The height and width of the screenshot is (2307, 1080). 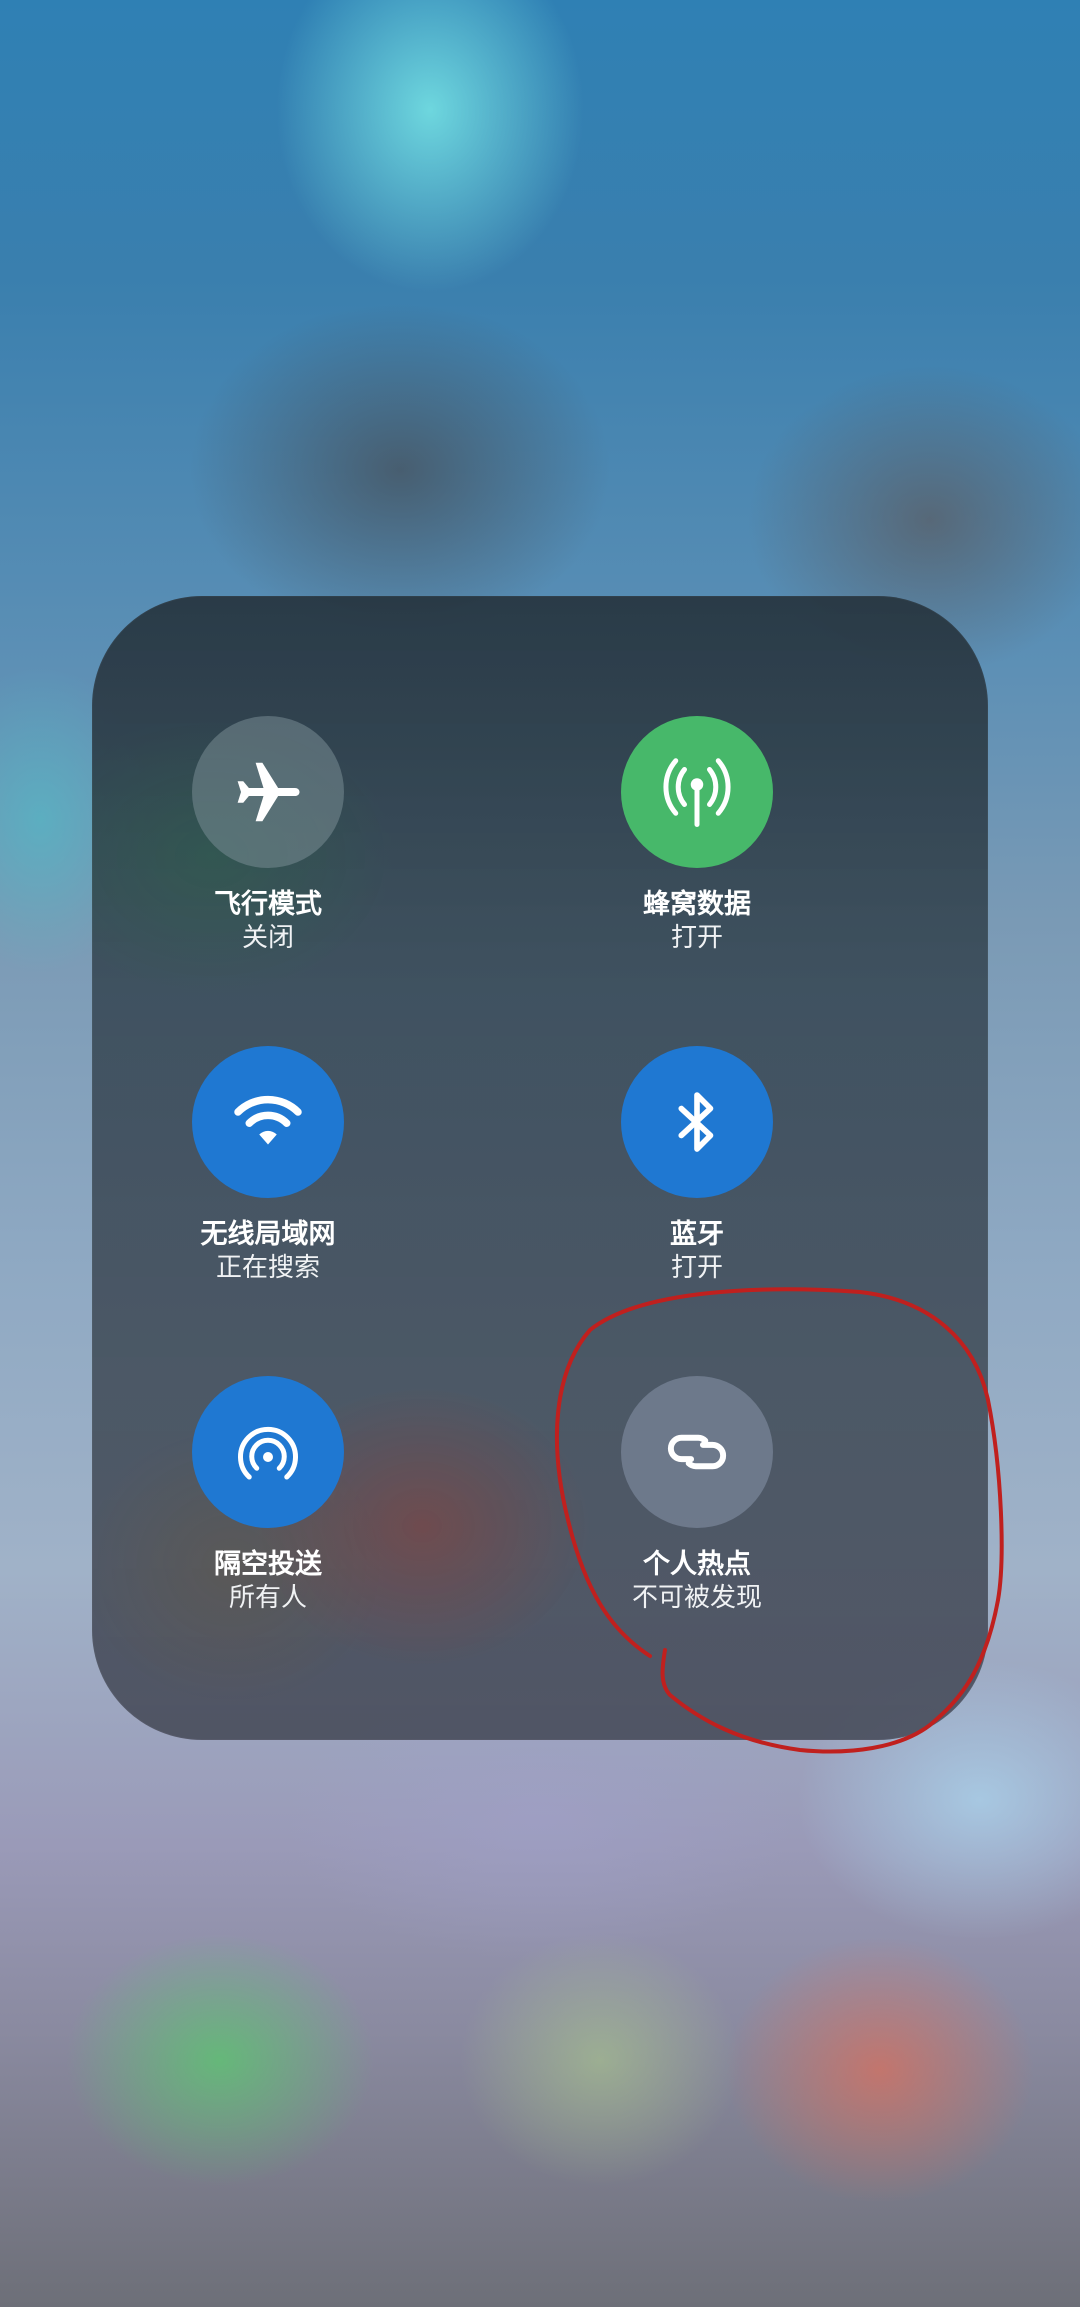 I want to click on personal-hotspot-icon, so click(x=697, y=1452).